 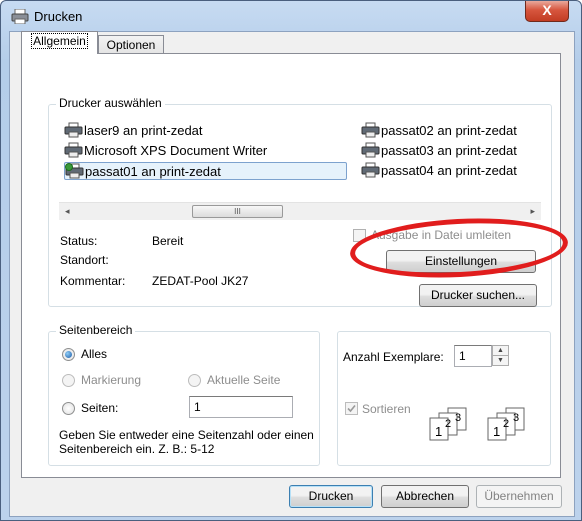 What do you see at coordinates (300, 211) in the screenshot?
I see `printer-list-scrollbar: ◂ III ▸` at bounding box center [300, 211].